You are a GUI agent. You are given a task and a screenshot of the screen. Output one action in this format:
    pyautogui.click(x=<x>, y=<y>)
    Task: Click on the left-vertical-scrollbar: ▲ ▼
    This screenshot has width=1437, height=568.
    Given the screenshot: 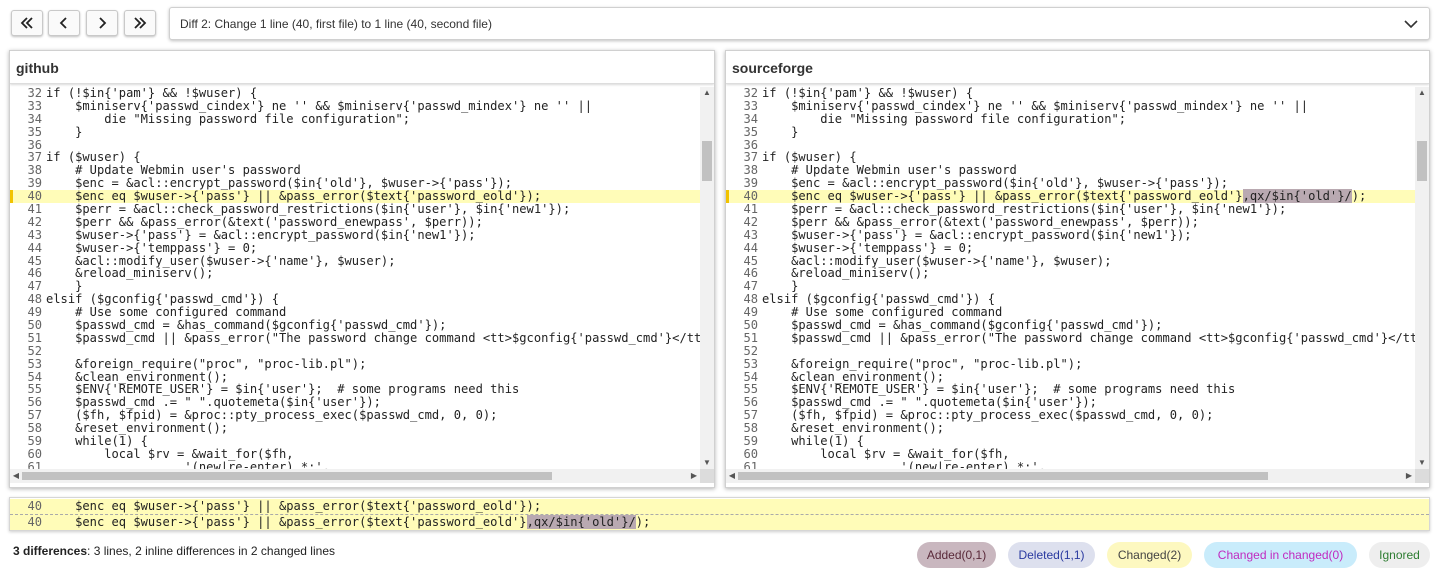 What is the action you would take?
    pyautogui.click(x=707, y=278)
    